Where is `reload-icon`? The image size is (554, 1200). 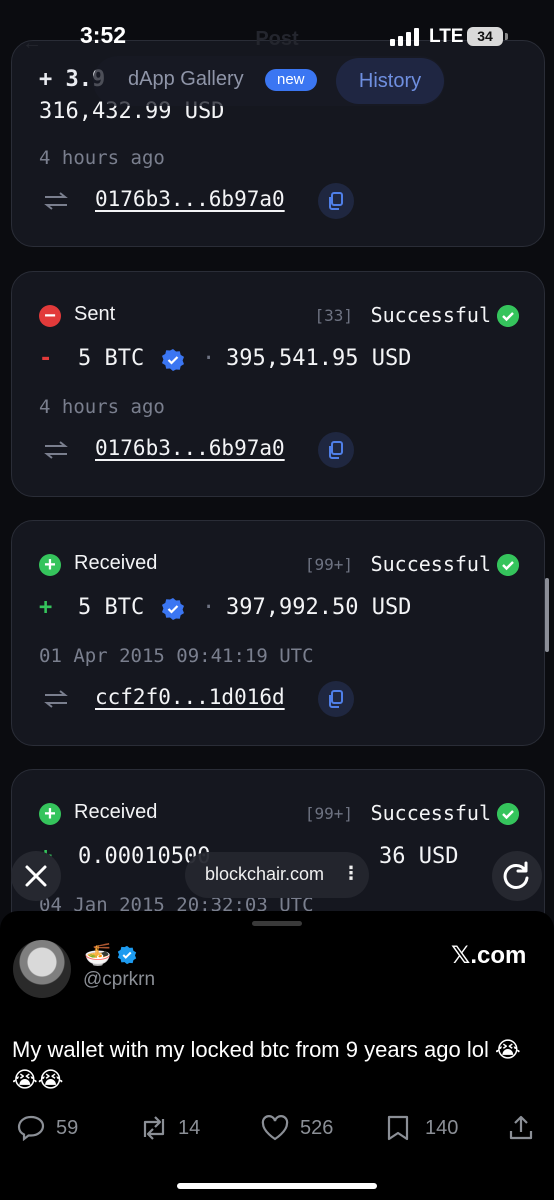 reload-icon is located at coordinates (516, 875).